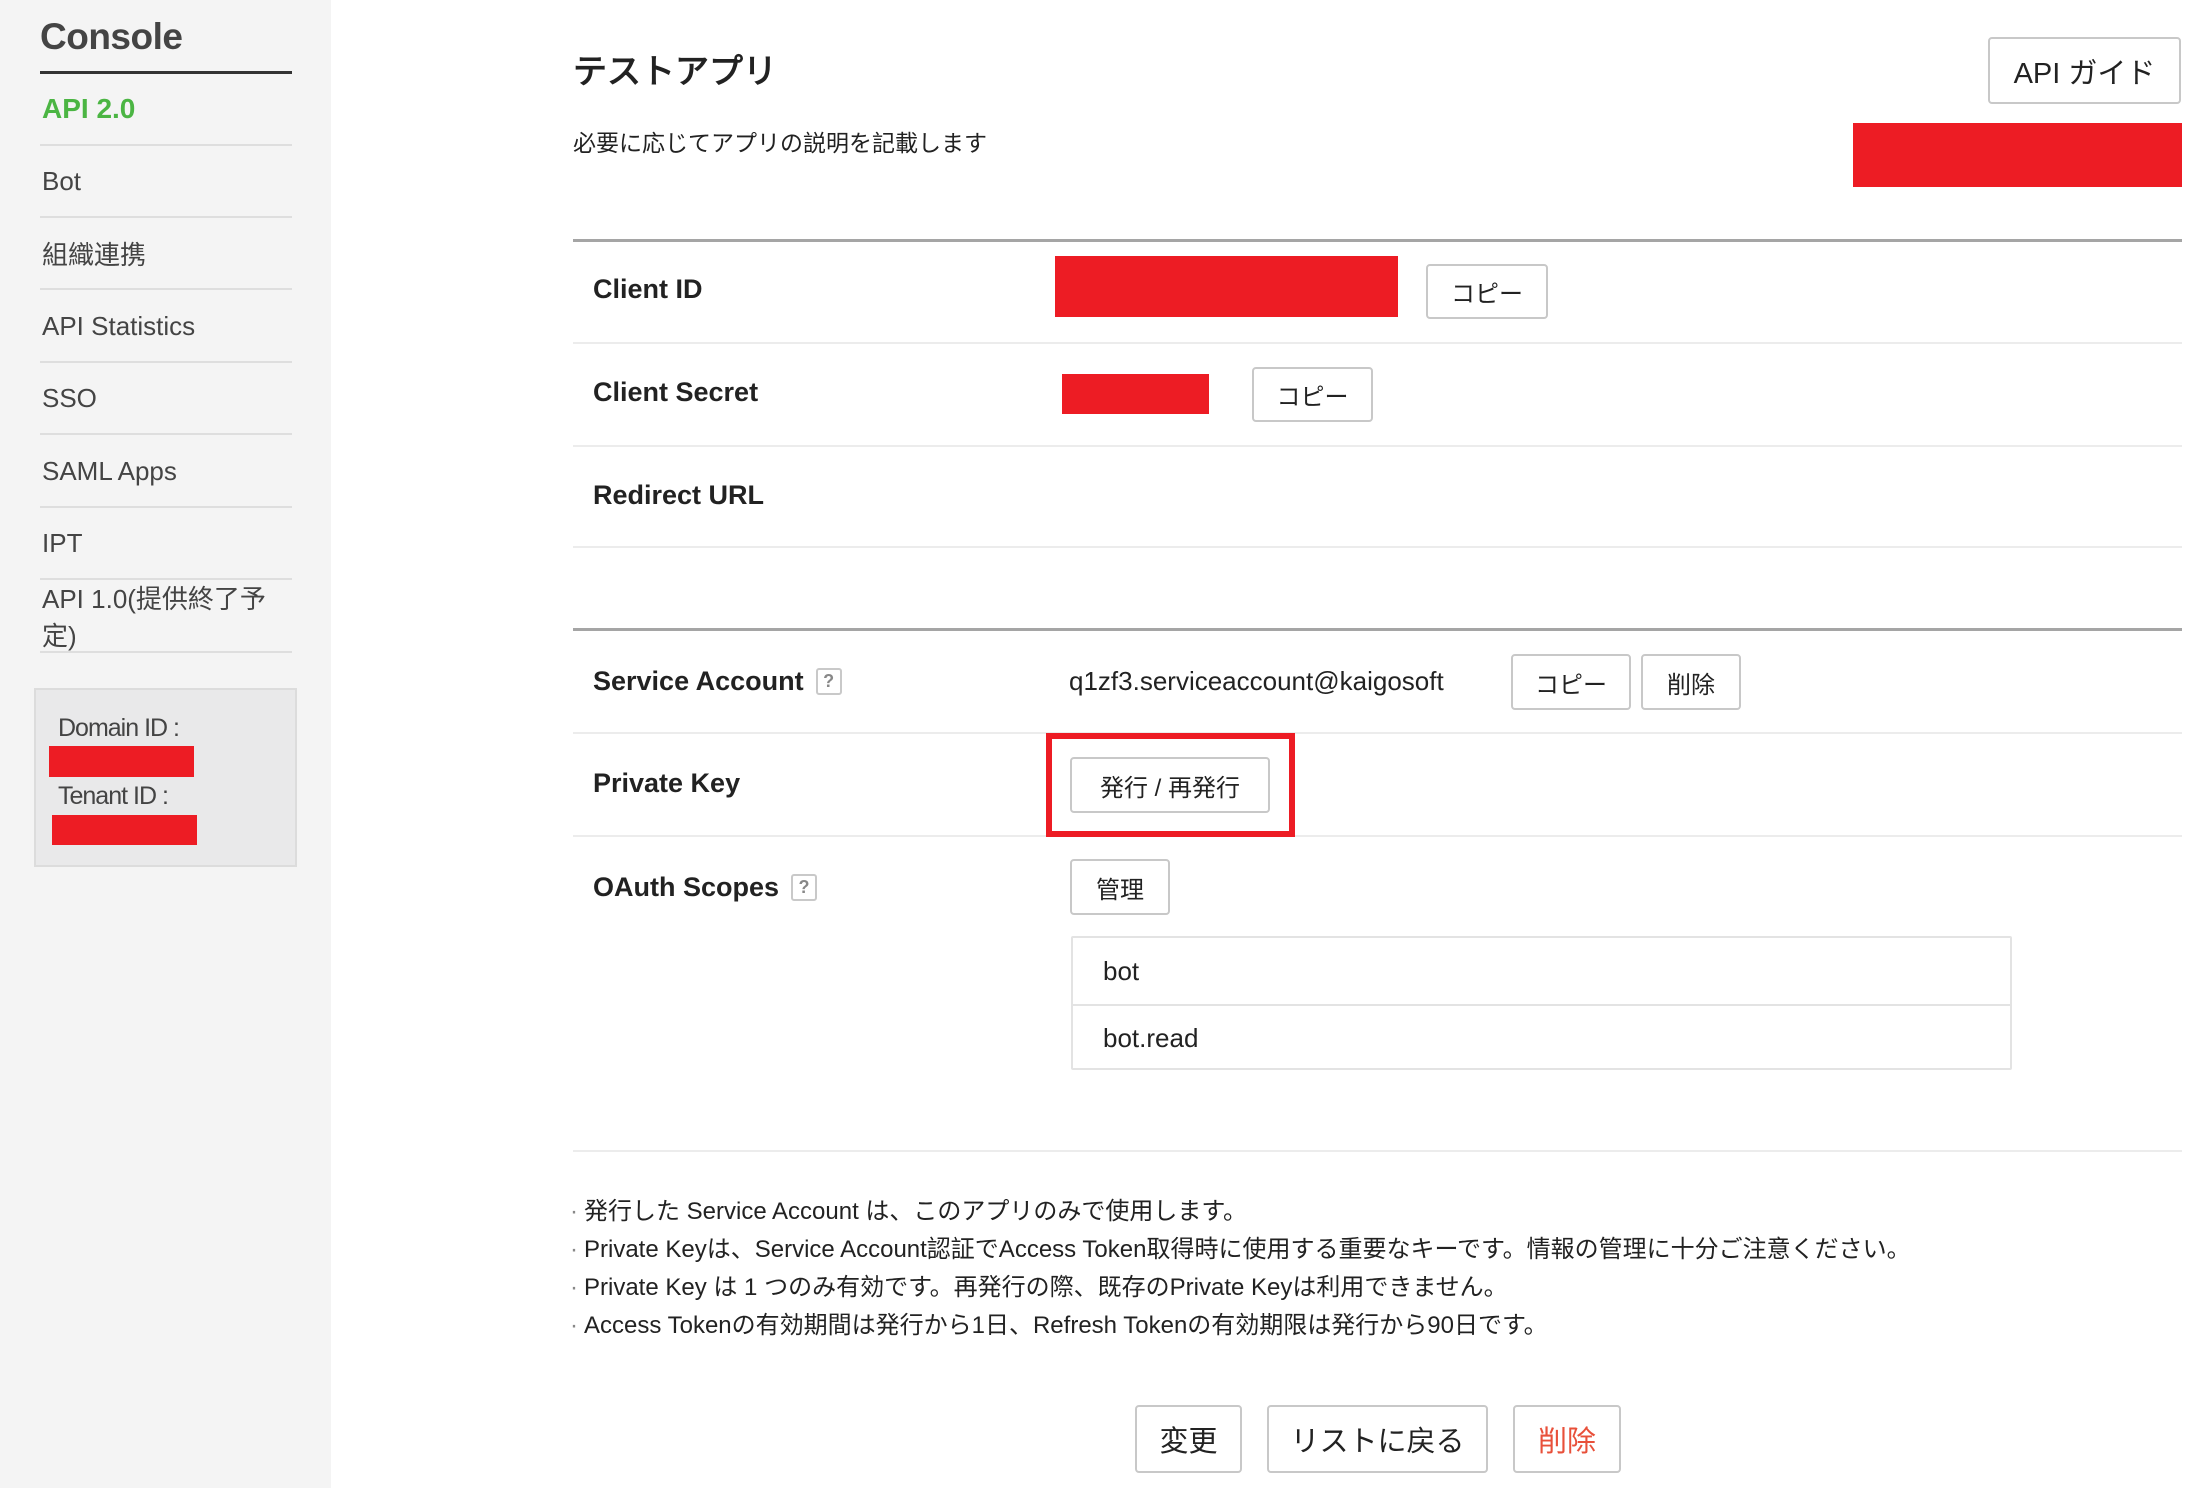 The image size is (2198, 1488). I want to click on oauth-scopes-label: OAuth Scopes ?, so click(705, 887).